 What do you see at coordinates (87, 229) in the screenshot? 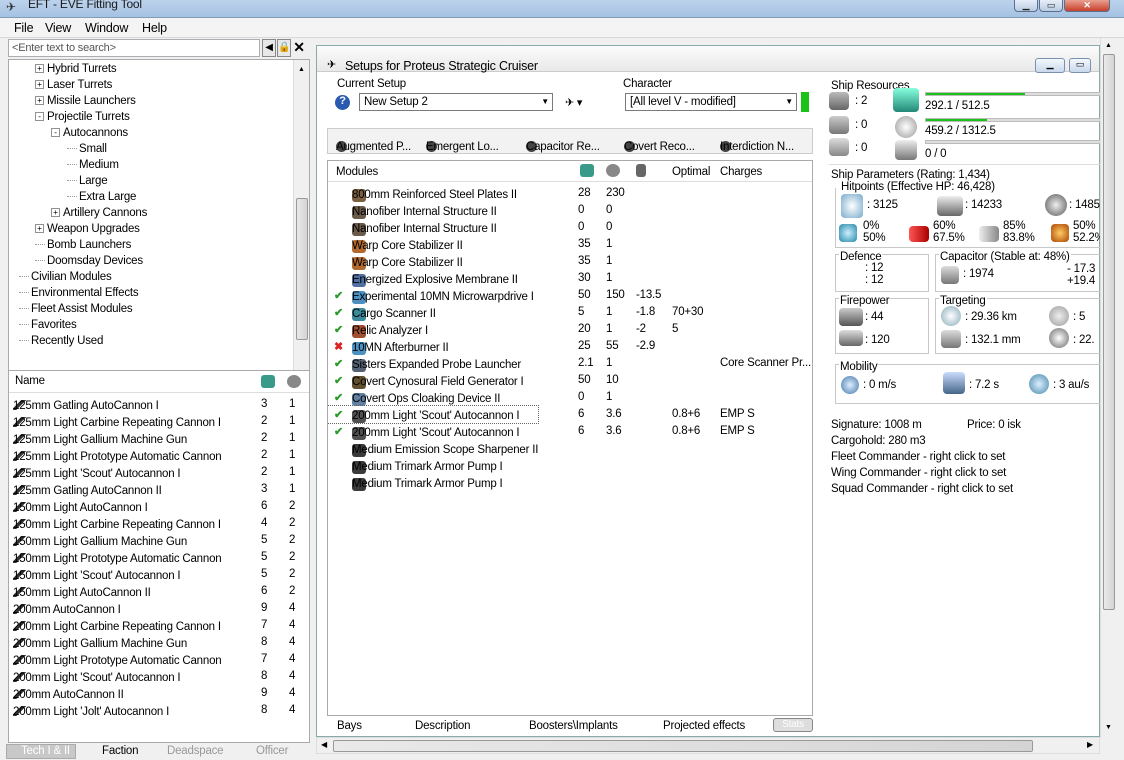
I see `tree-item: + Weapon Upgrades` at bounding box center [87, 229].